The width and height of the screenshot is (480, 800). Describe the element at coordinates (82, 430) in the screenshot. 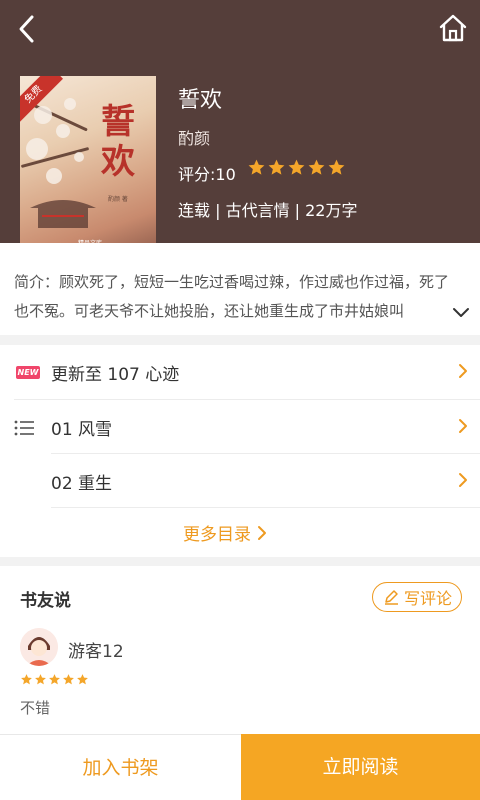

I see `toc-item-label: 01 风雪` at that location.